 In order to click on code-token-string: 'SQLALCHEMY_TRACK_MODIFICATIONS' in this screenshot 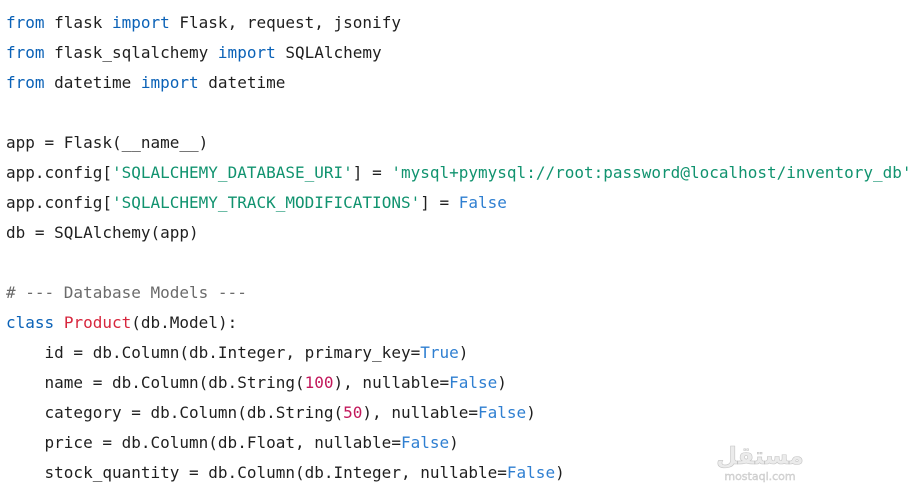, I will do `click(266, 202)`.